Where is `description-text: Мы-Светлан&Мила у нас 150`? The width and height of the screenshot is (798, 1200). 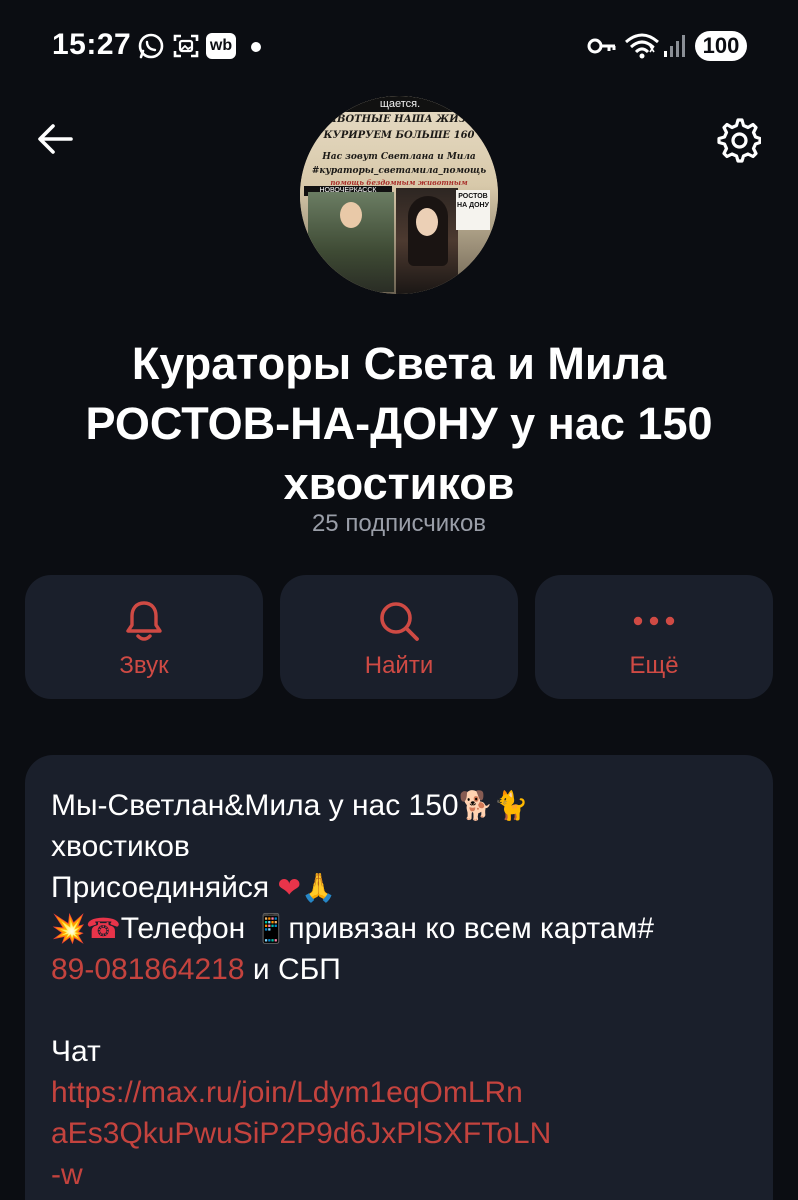
description-text: Мы-Светлан&Мила у нас 150 is located at coordinates (255, 805).